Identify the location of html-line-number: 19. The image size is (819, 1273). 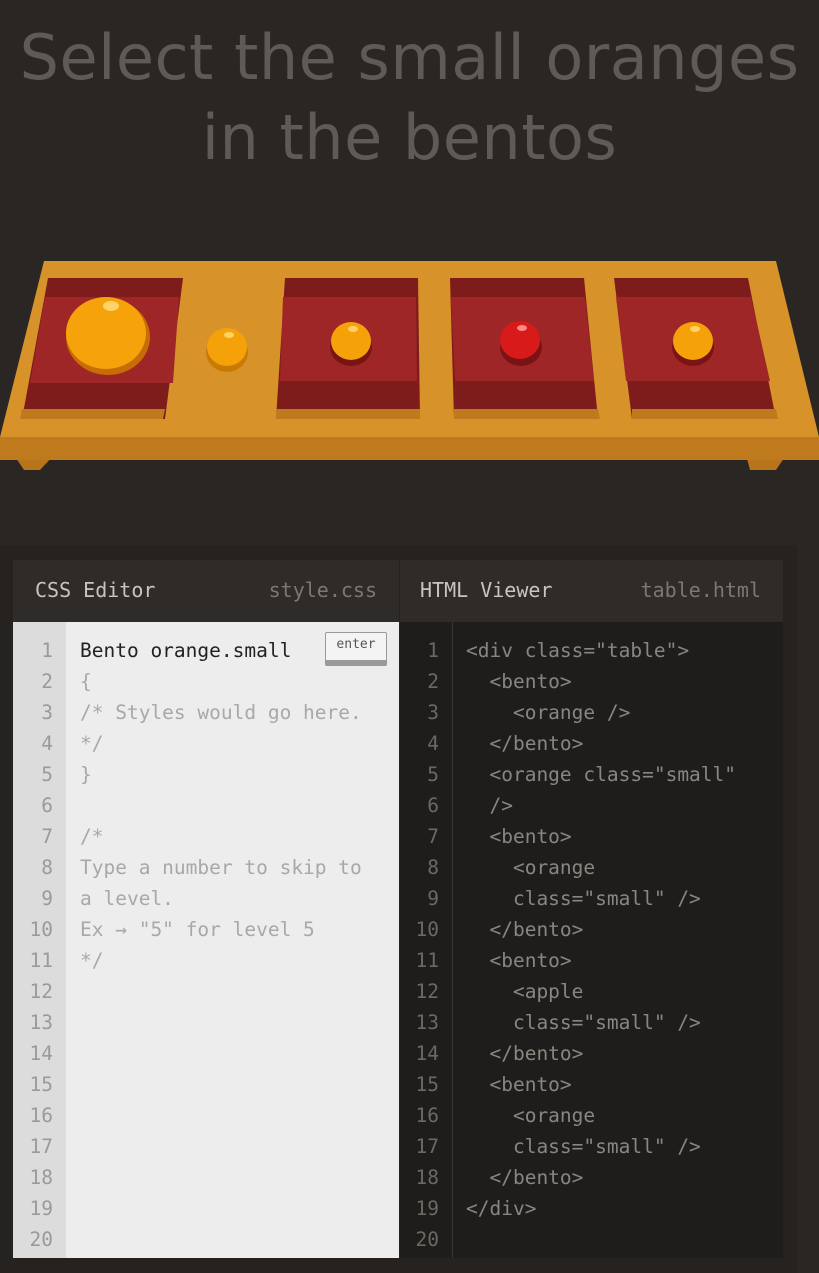
(427, 1208).